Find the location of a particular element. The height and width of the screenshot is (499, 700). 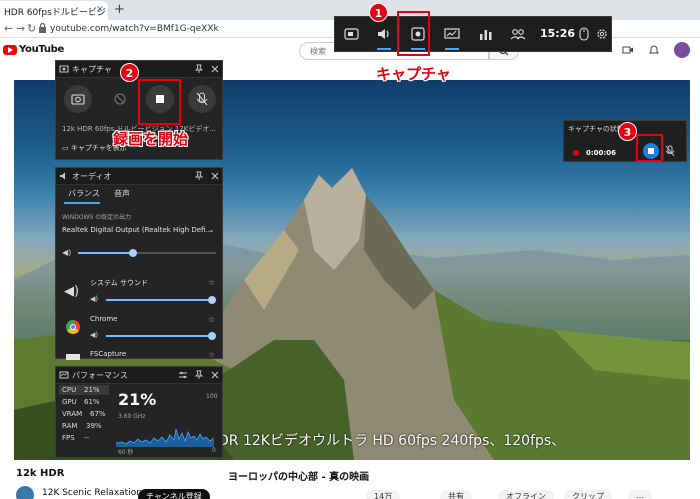

screenshot-button is located at coordinates (78, 99).